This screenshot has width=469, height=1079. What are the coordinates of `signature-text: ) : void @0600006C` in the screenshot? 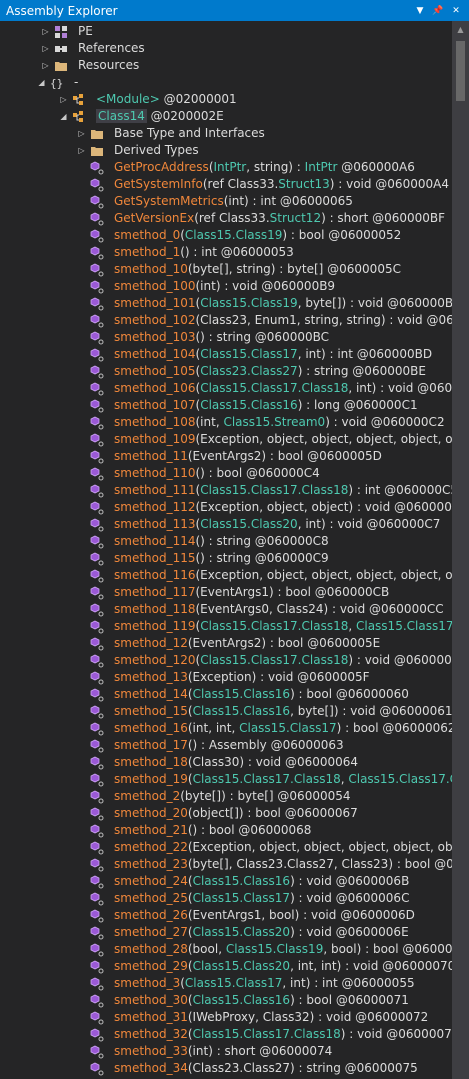 It's located at (350, 898).